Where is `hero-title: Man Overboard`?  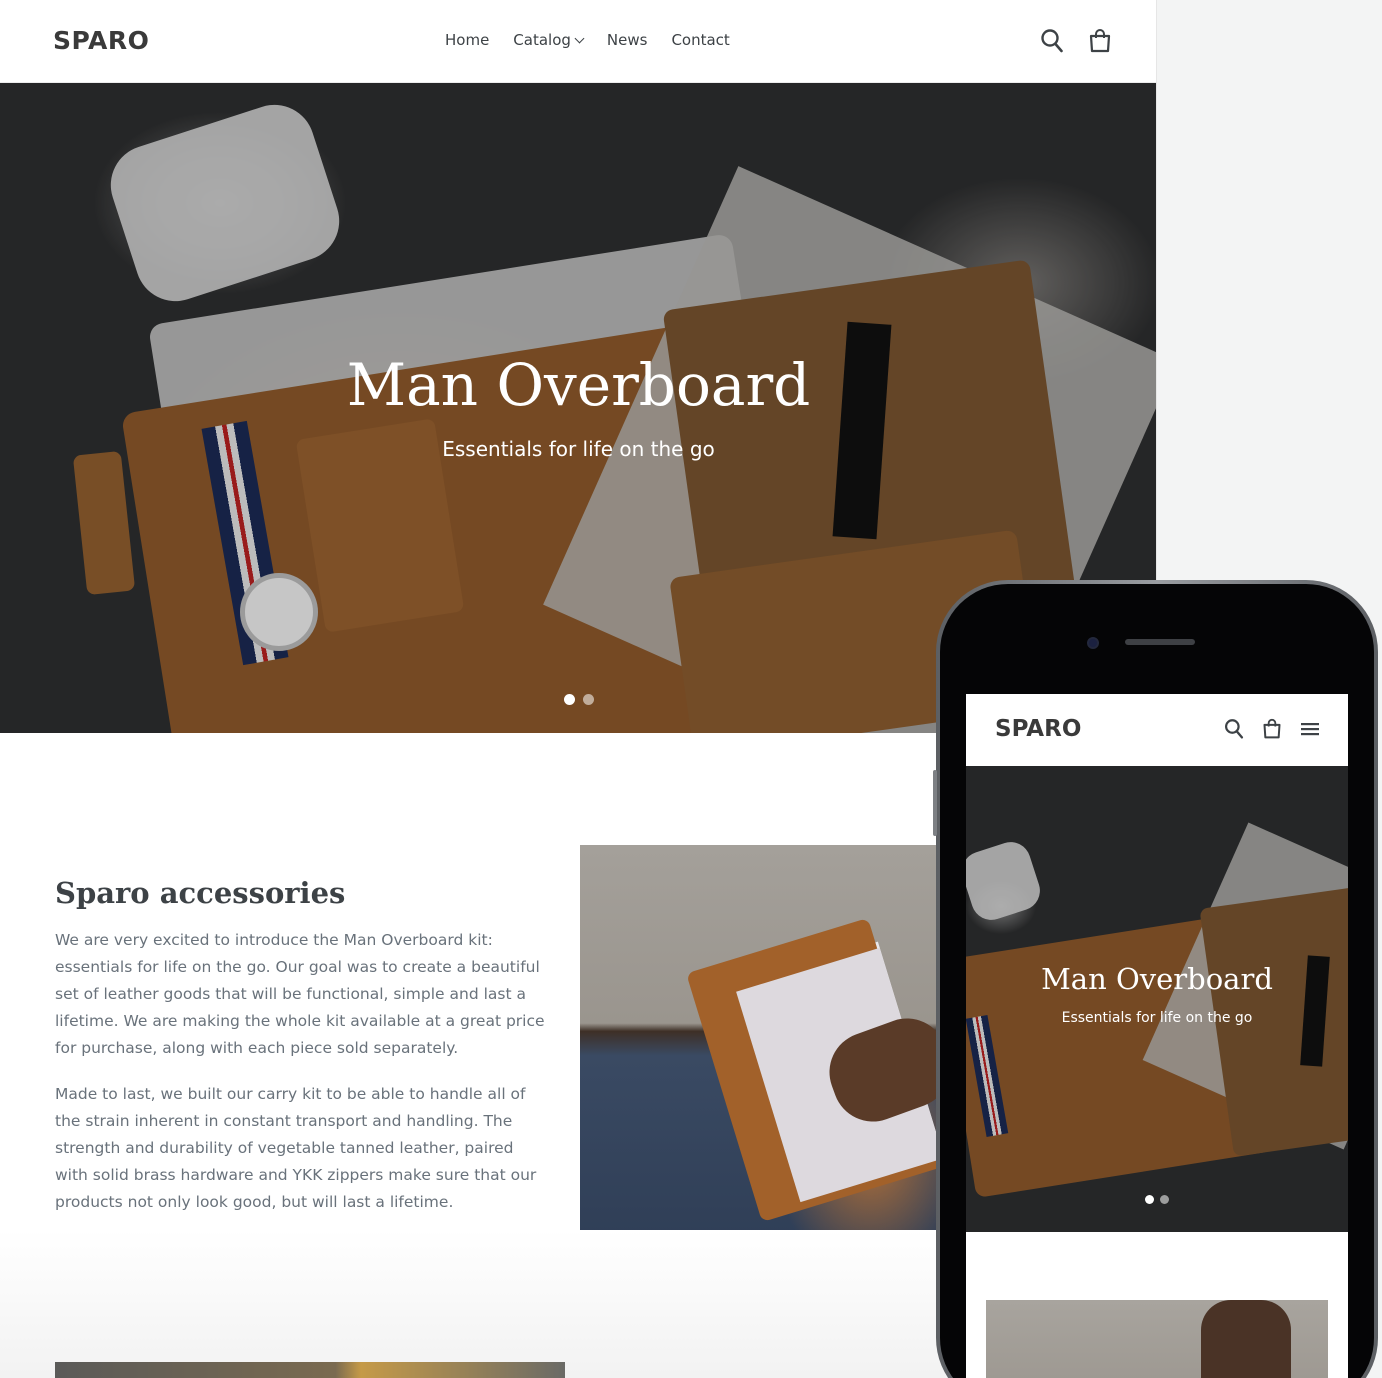
hero-title: Man Overboard is located at coordinates (578, 385).